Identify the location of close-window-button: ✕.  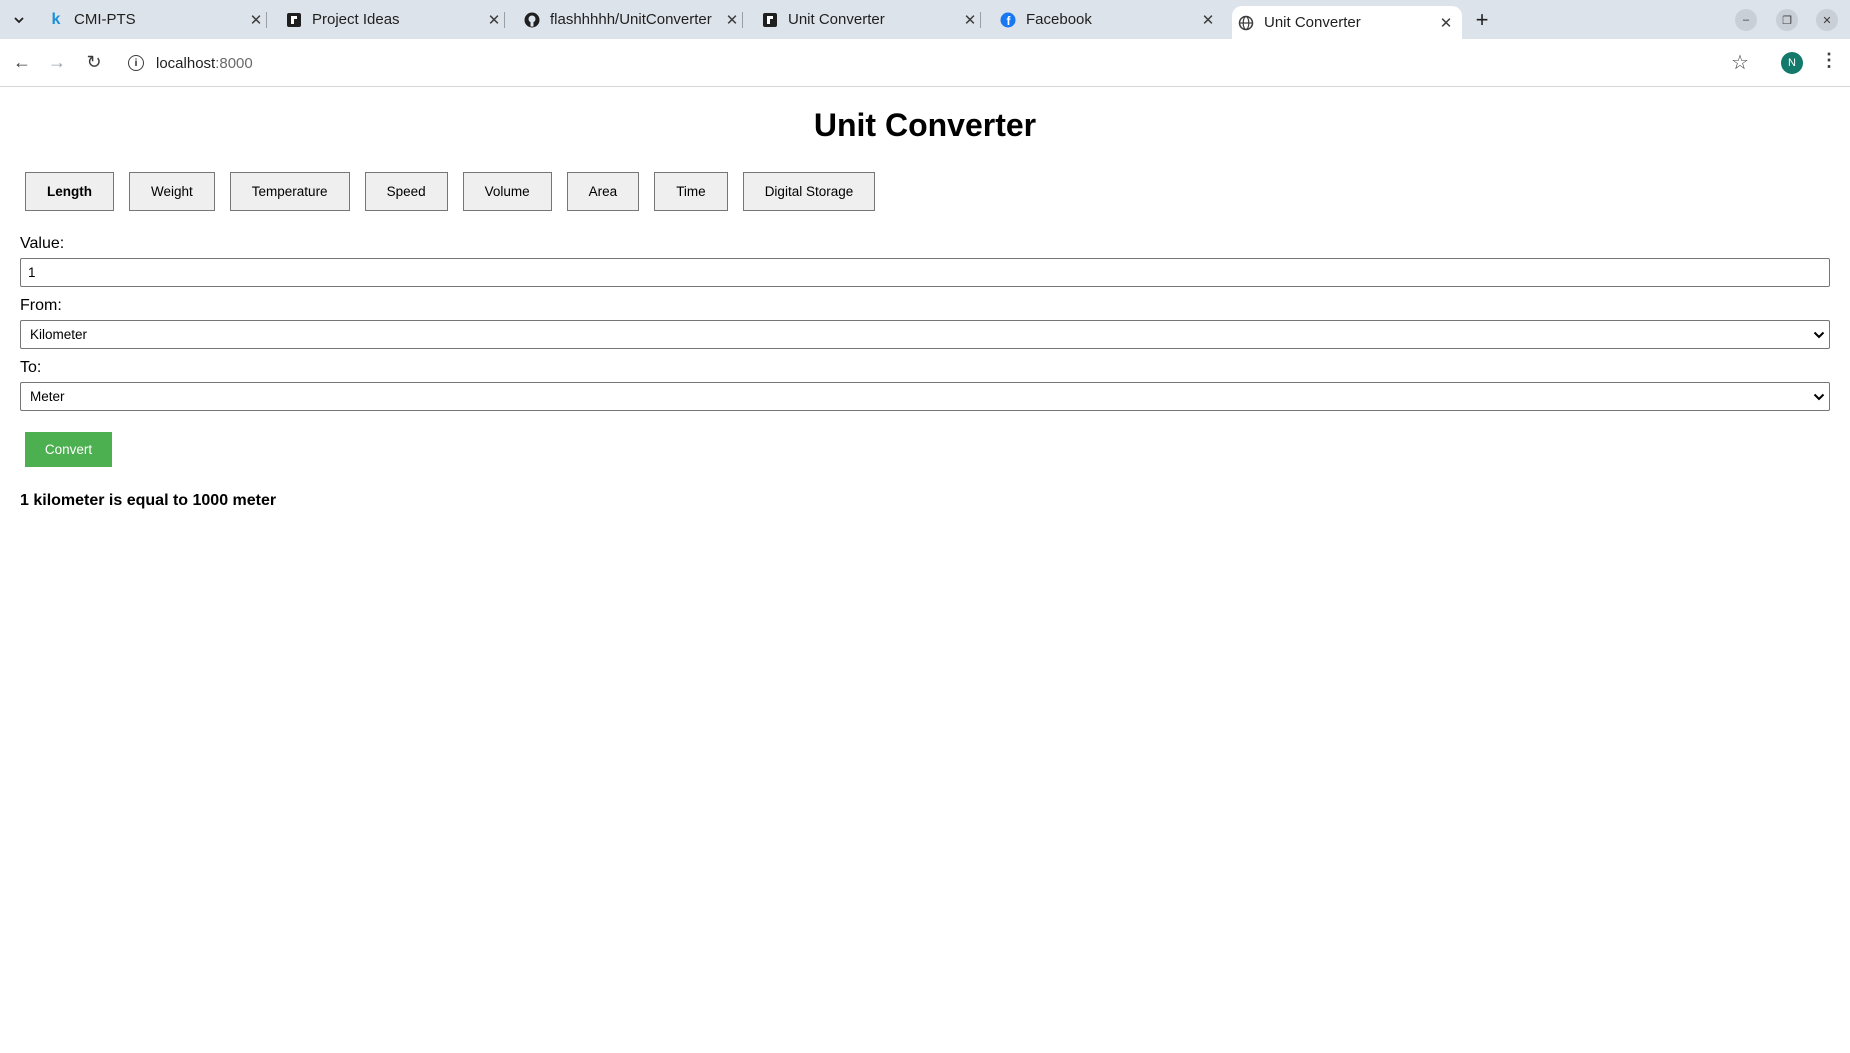
(1827, 20).